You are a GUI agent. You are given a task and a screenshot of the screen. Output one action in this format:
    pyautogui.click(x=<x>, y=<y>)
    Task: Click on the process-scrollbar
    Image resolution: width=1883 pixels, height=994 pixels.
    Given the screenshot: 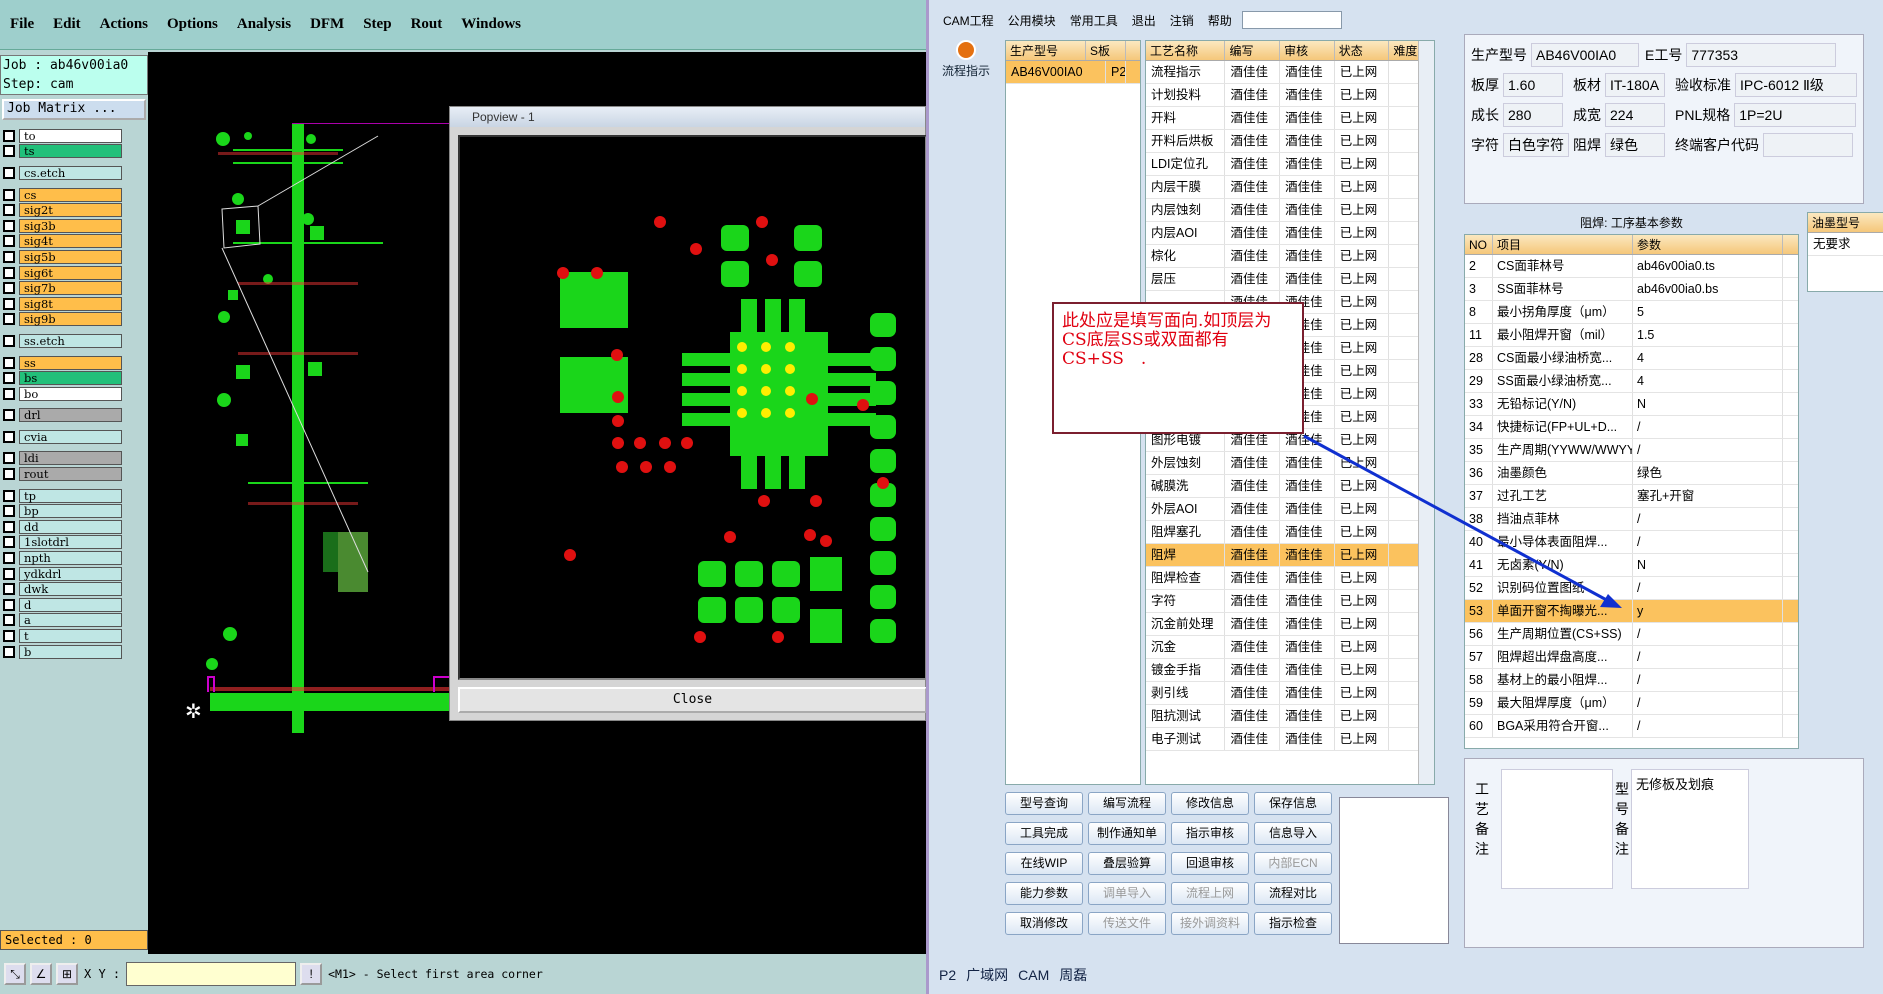 What is the action you would take?
    pyautogui.click(x=1426, y=412)
    